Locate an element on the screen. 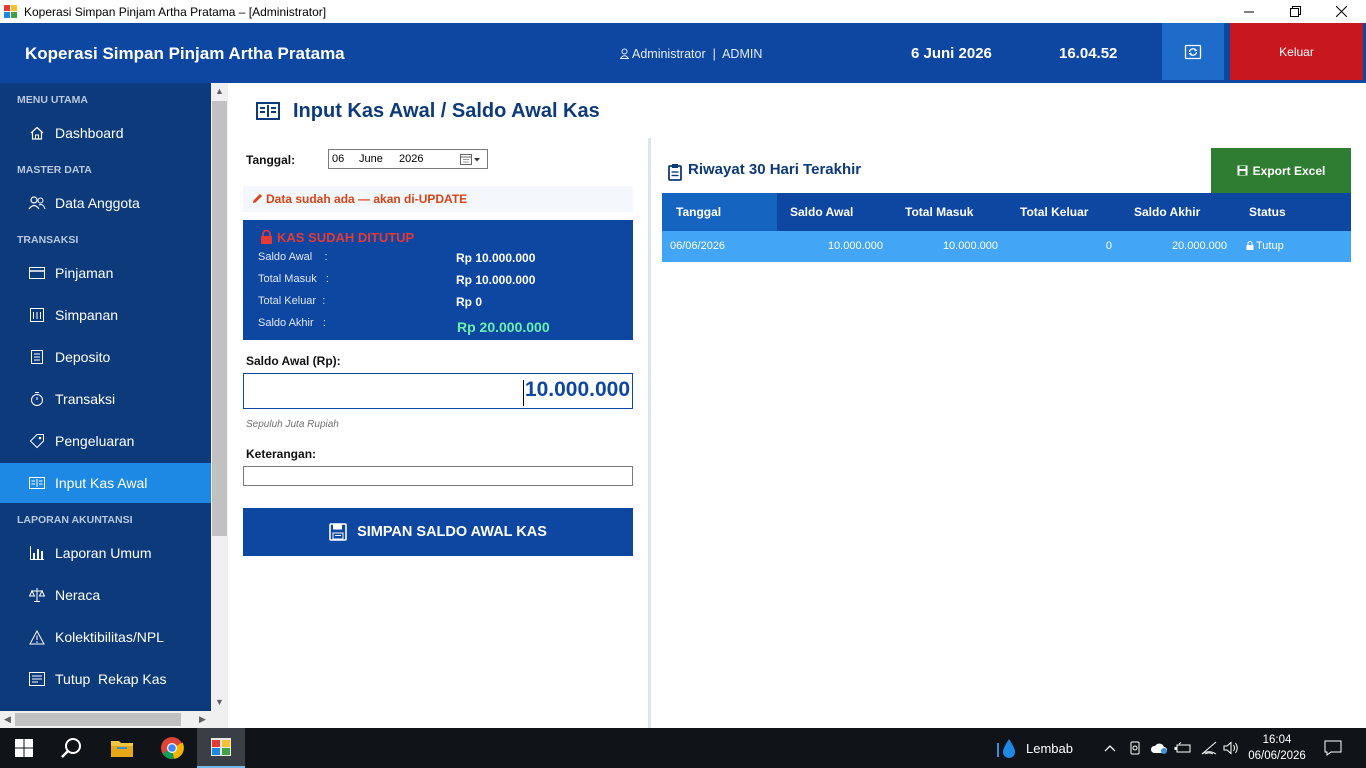 The image size is (1366, 768). total-keluar-value: Rp 0 is located at coordinates (469, 302).